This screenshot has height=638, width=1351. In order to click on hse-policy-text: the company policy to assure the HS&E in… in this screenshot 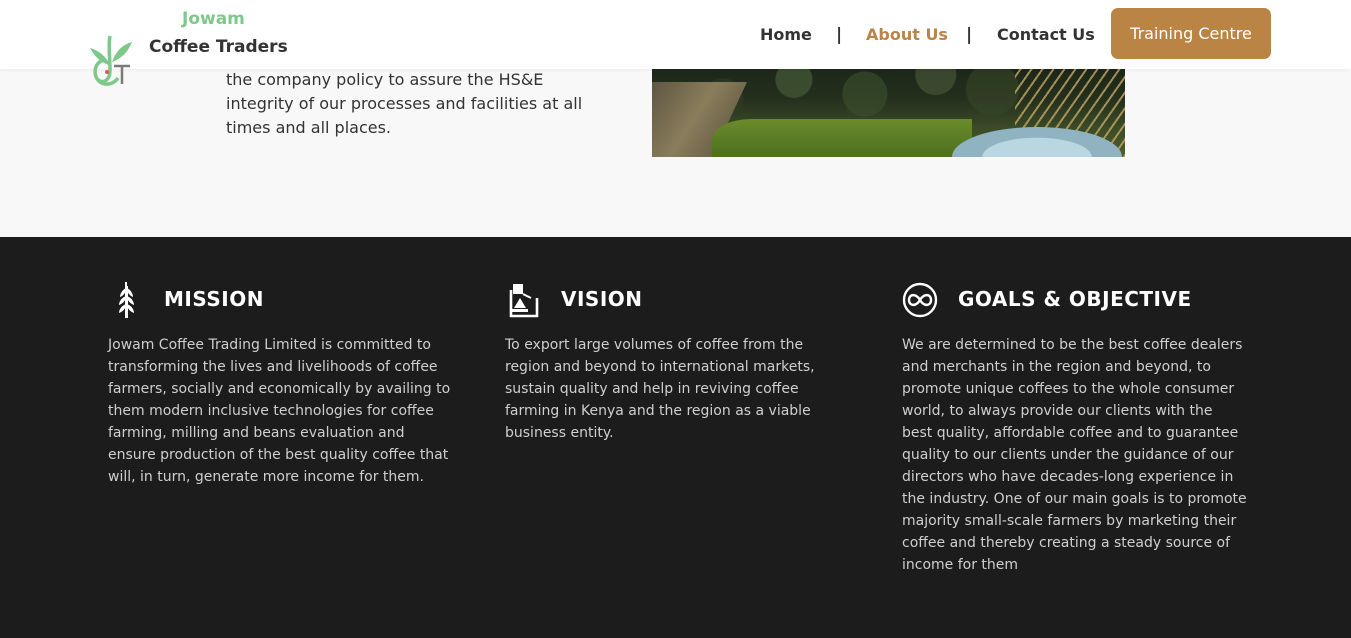, I will do `click(404, 103)`.